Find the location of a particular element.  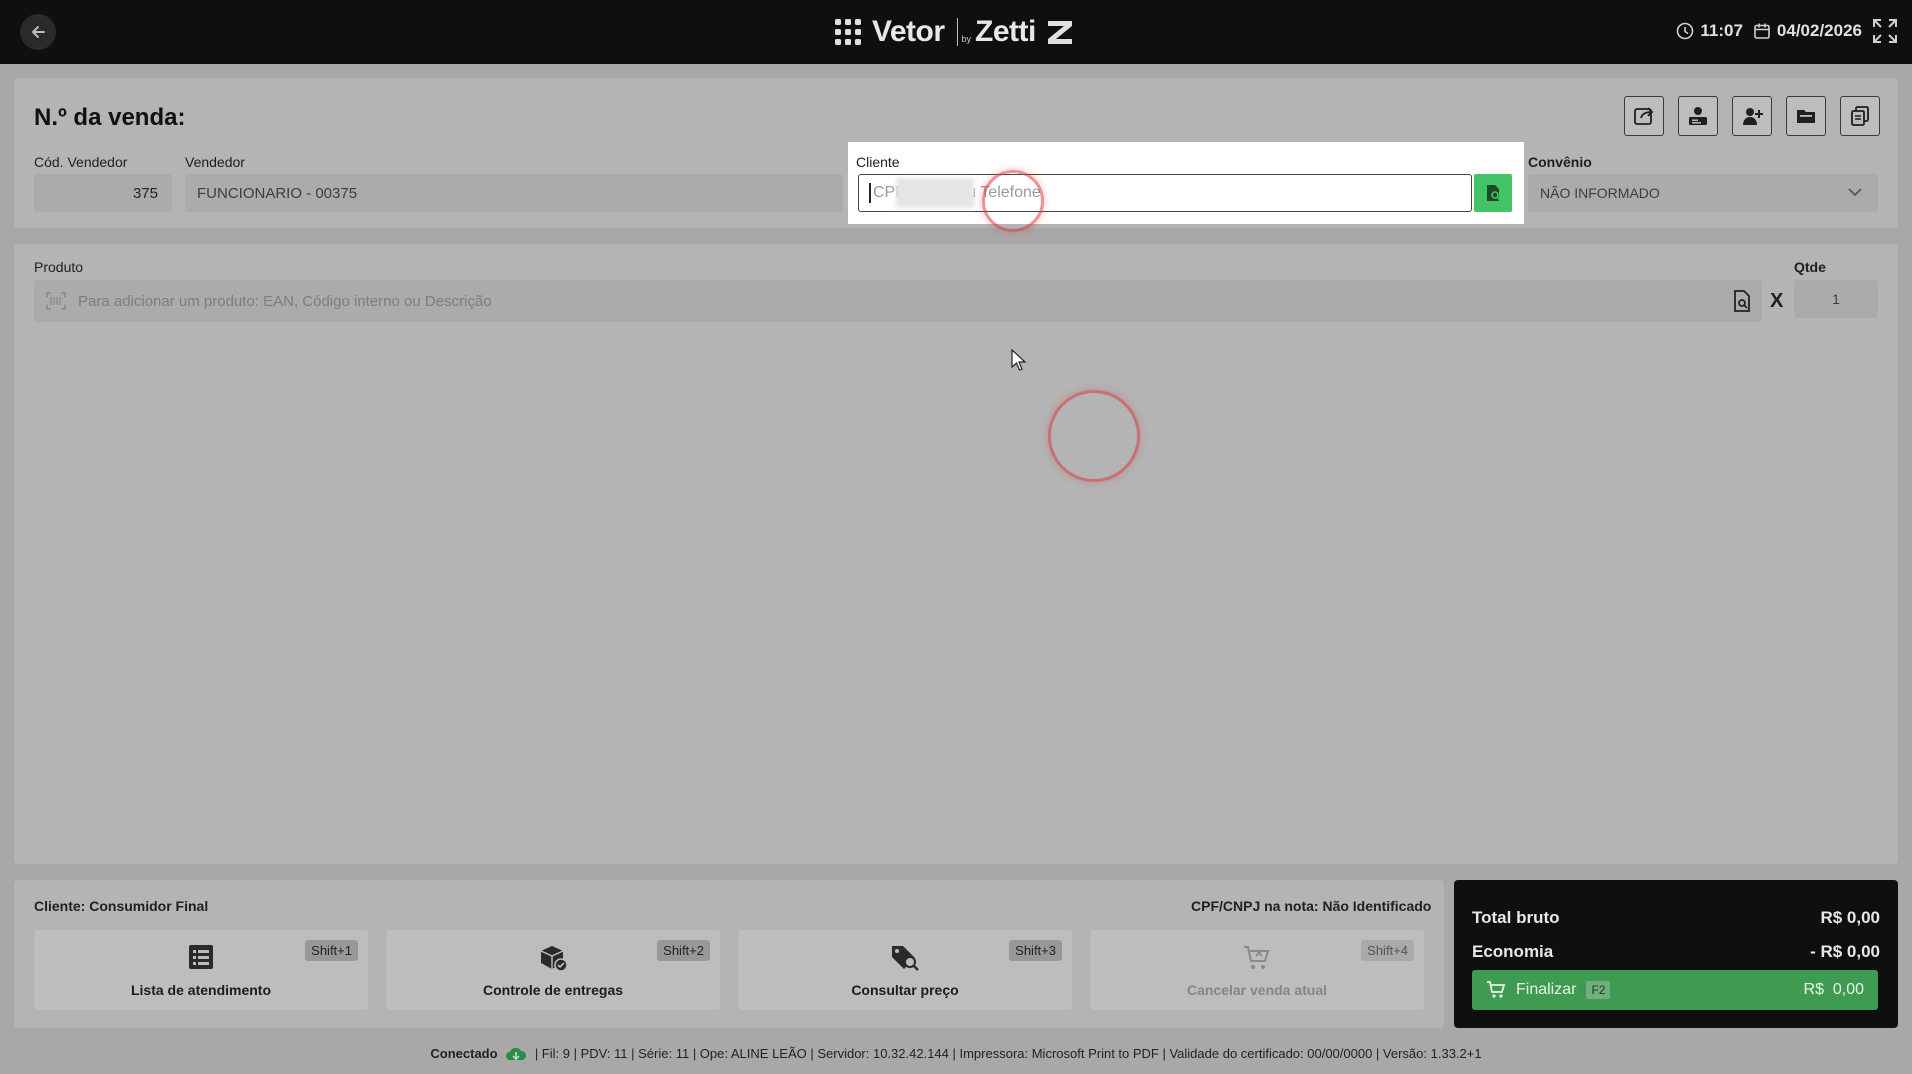

lista-atendimento-button: Shift+1 Lista de atendimento is located at coordinates (201, 970).